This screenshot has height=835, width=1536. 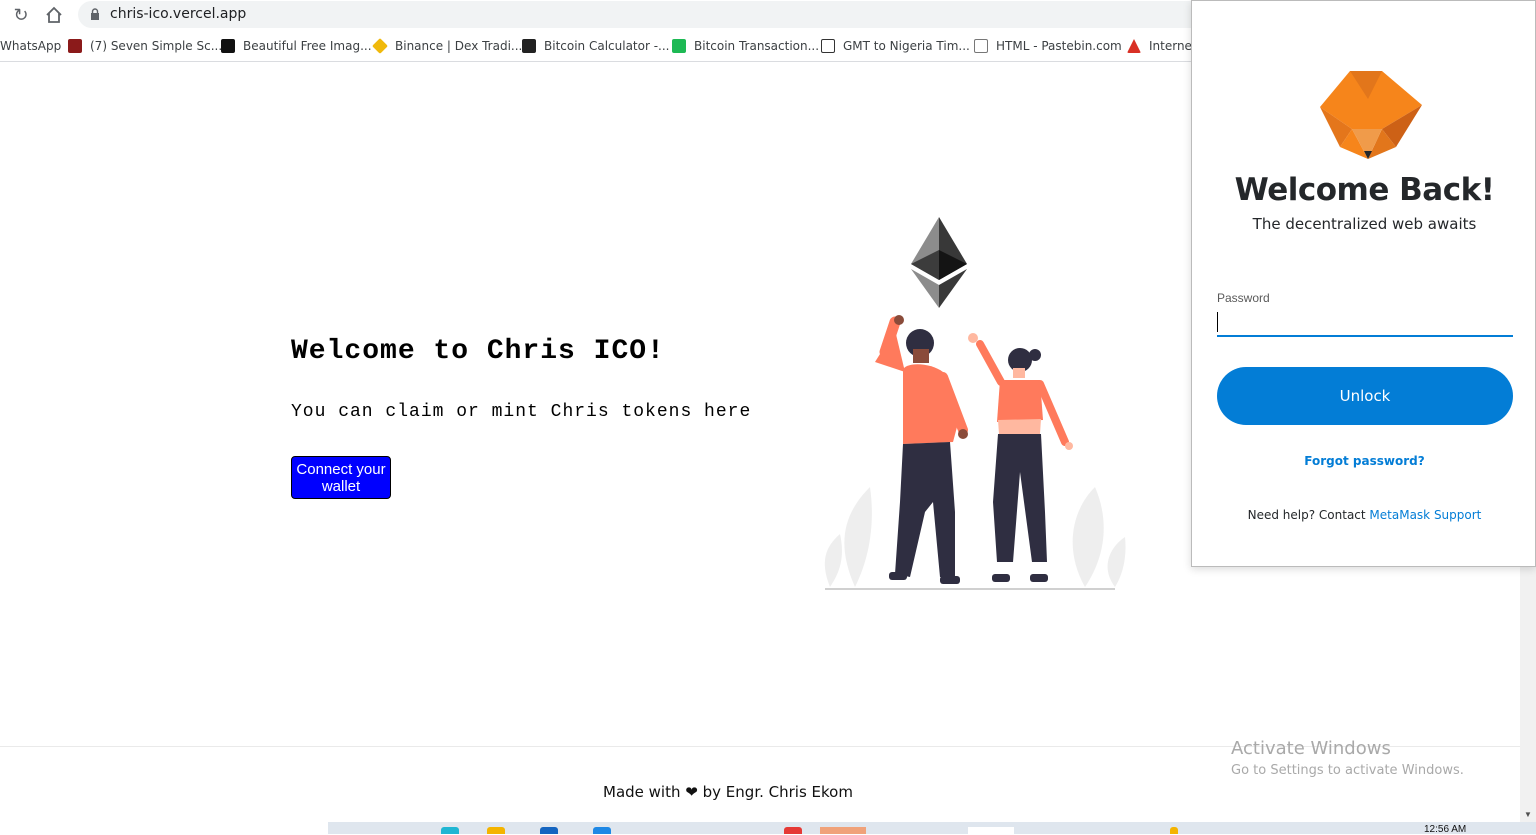 I want to click on metamask-title: Welcome Back!, so click(x=1364, y=190).